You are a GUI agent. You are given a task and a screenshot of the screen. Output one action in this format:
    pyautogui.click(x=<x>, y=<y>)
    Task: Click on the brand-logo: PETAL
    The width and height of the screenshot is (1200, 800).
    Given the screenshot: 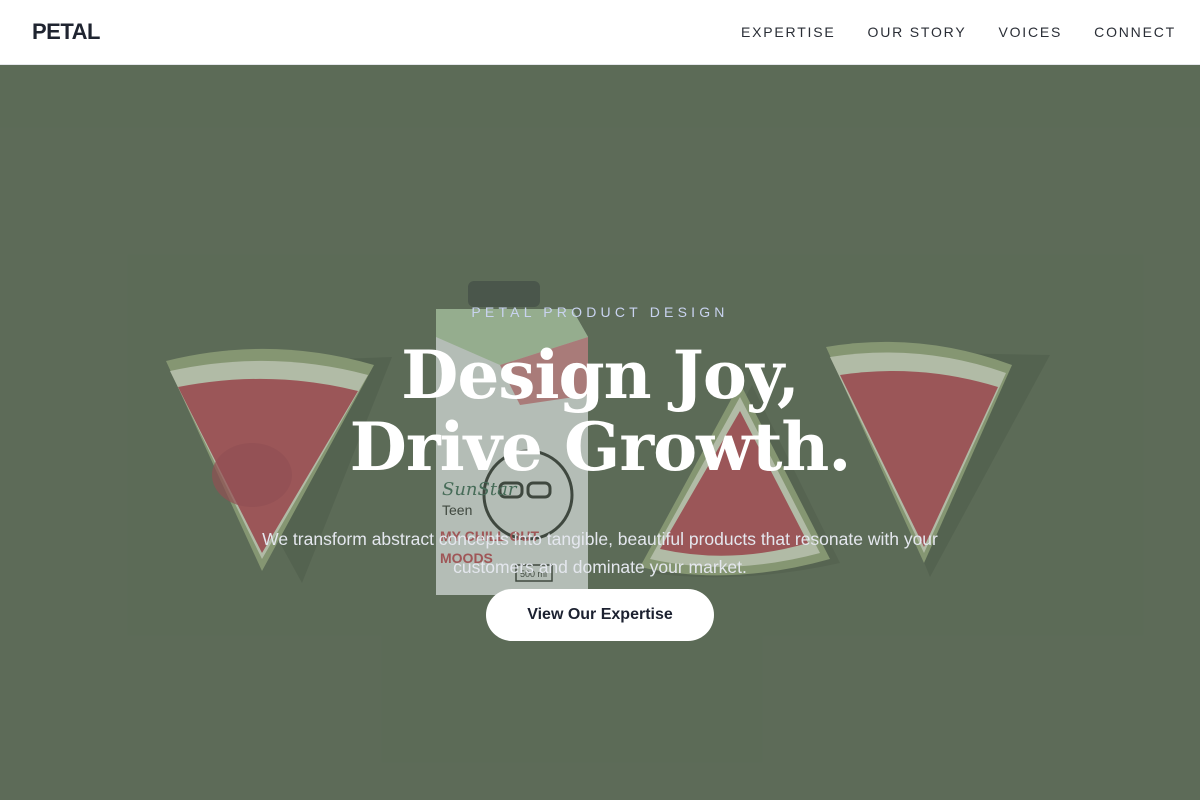 What is the action you would take?
    pyautogui.click(x=66, y=32)
    